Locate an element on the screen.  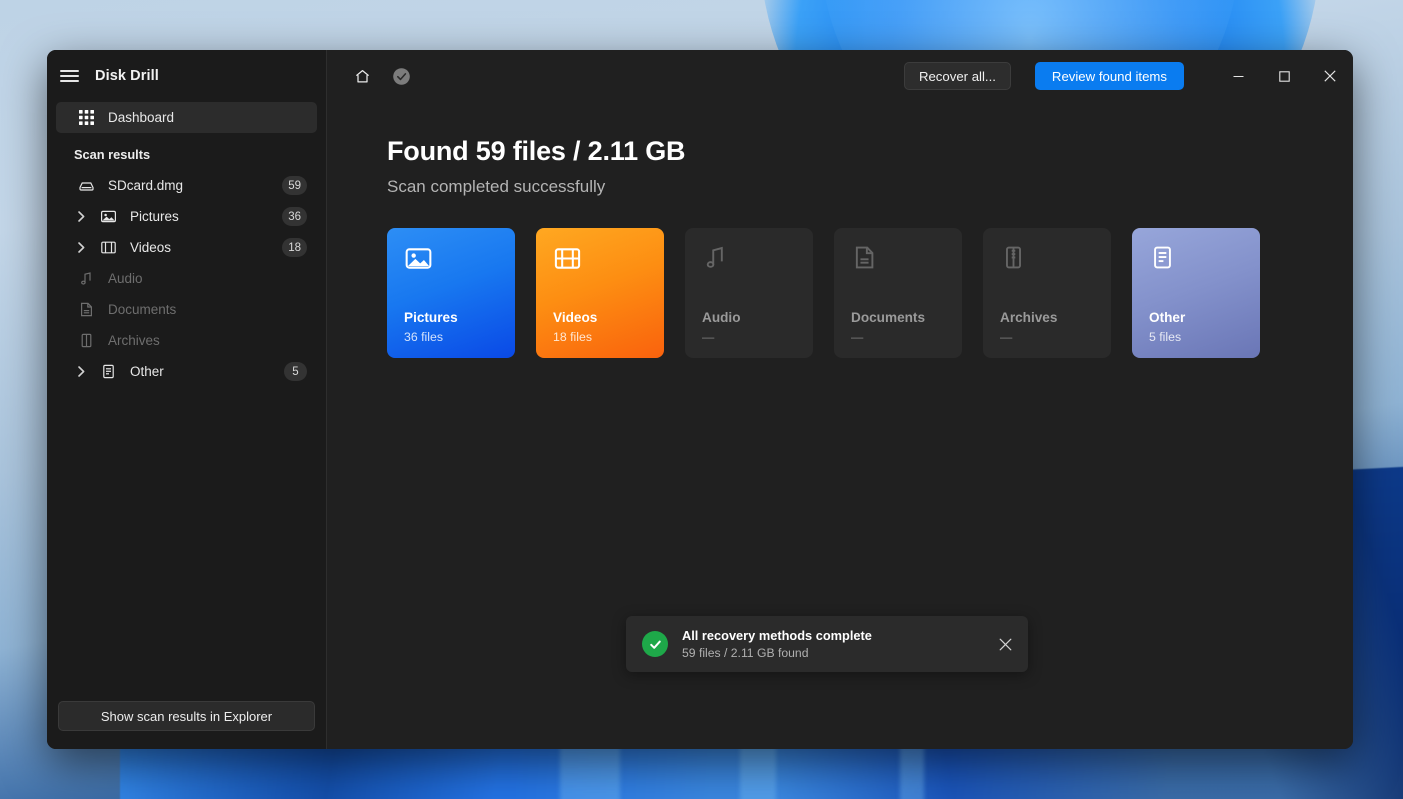
sidebar-section-label: Scan results is located at coordinates (112, 154).